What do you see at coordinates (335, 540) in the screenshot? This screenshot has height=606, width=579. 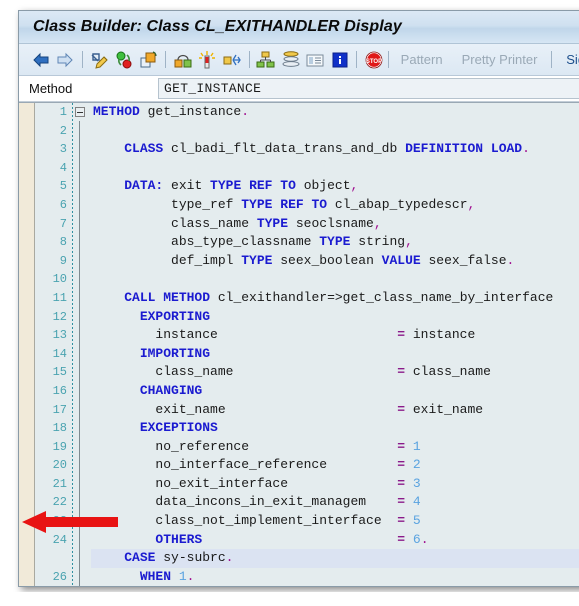 I see `code-line: OTHERS = 6.` at bounding box center [335, 540].